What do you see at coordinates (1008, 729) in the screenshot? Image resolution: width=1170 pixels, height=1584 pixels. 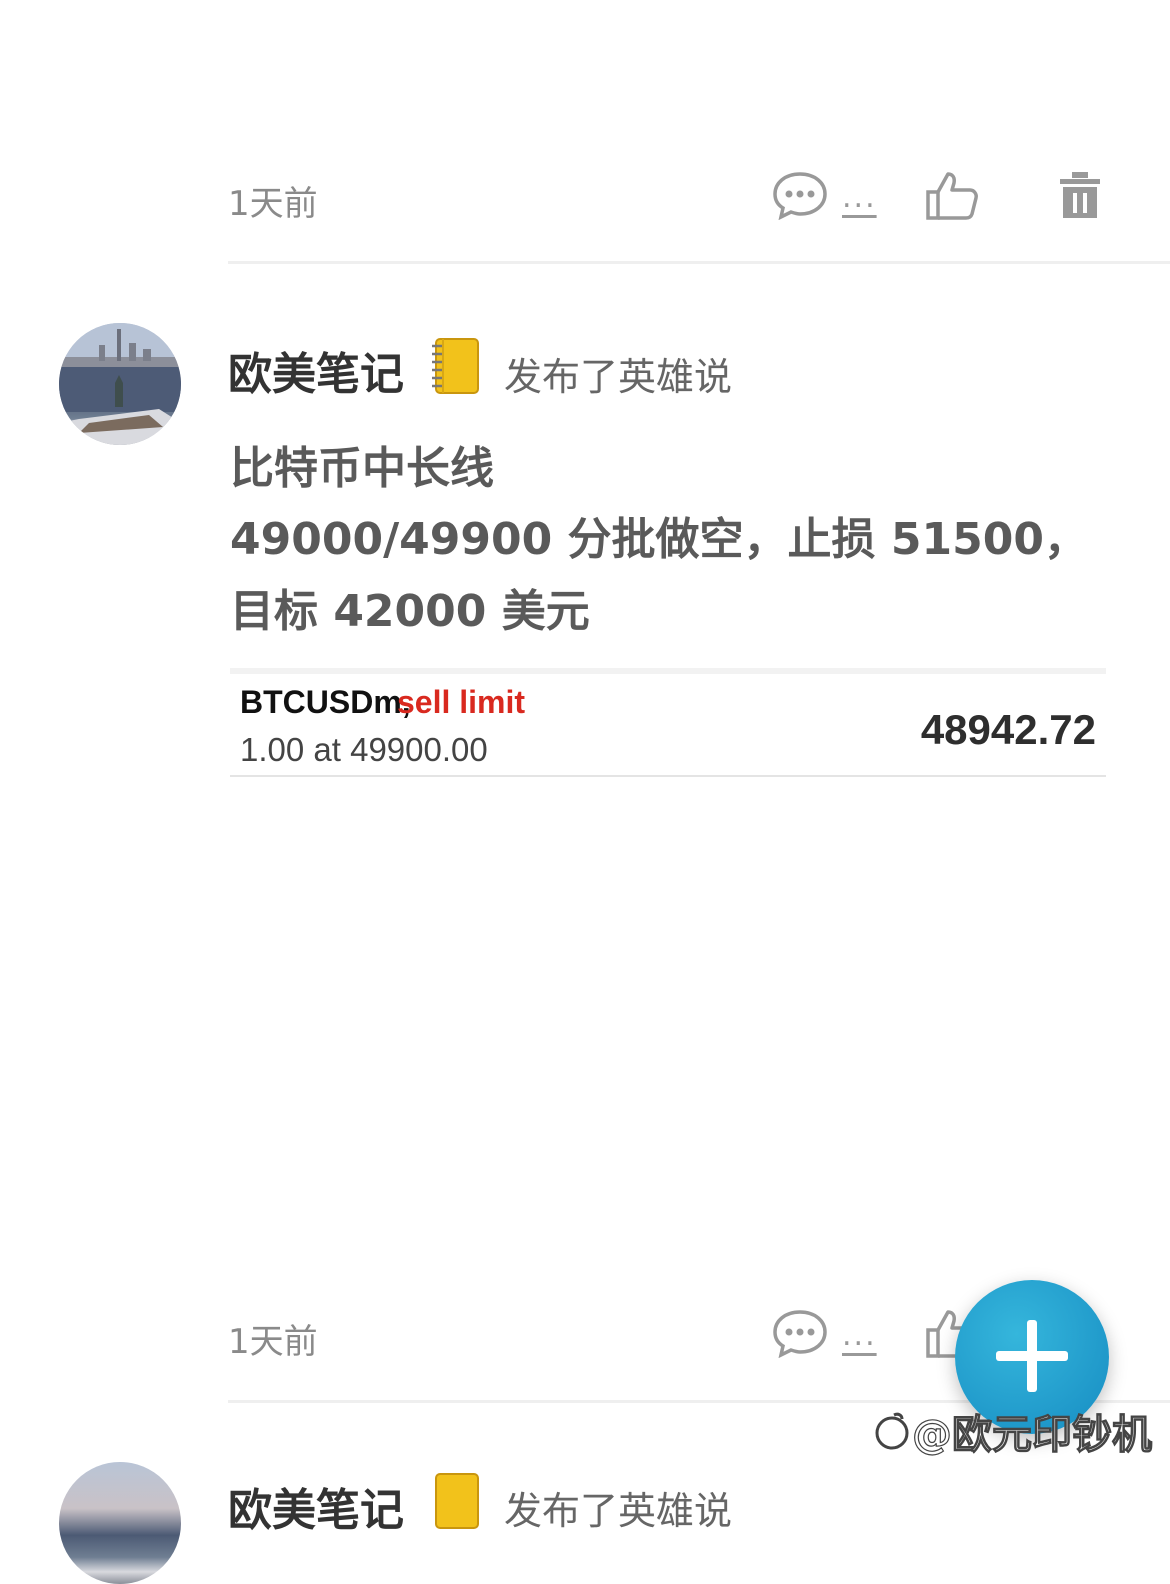 I see `order-price: 48942.72` at bounding box center [1008, 729].